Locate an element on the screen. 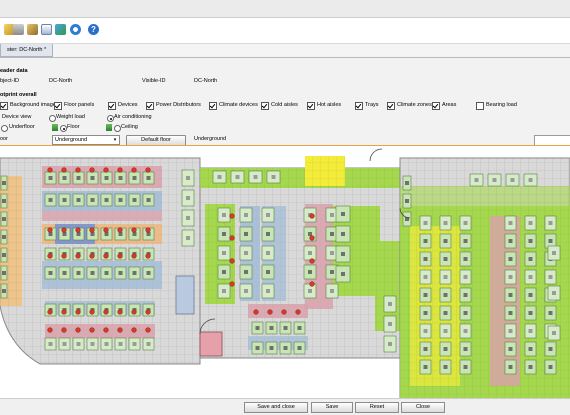 Image resolution: width=570 pixels, height=415 pixels. ceiling-radio is located at coordinates (117, 128).